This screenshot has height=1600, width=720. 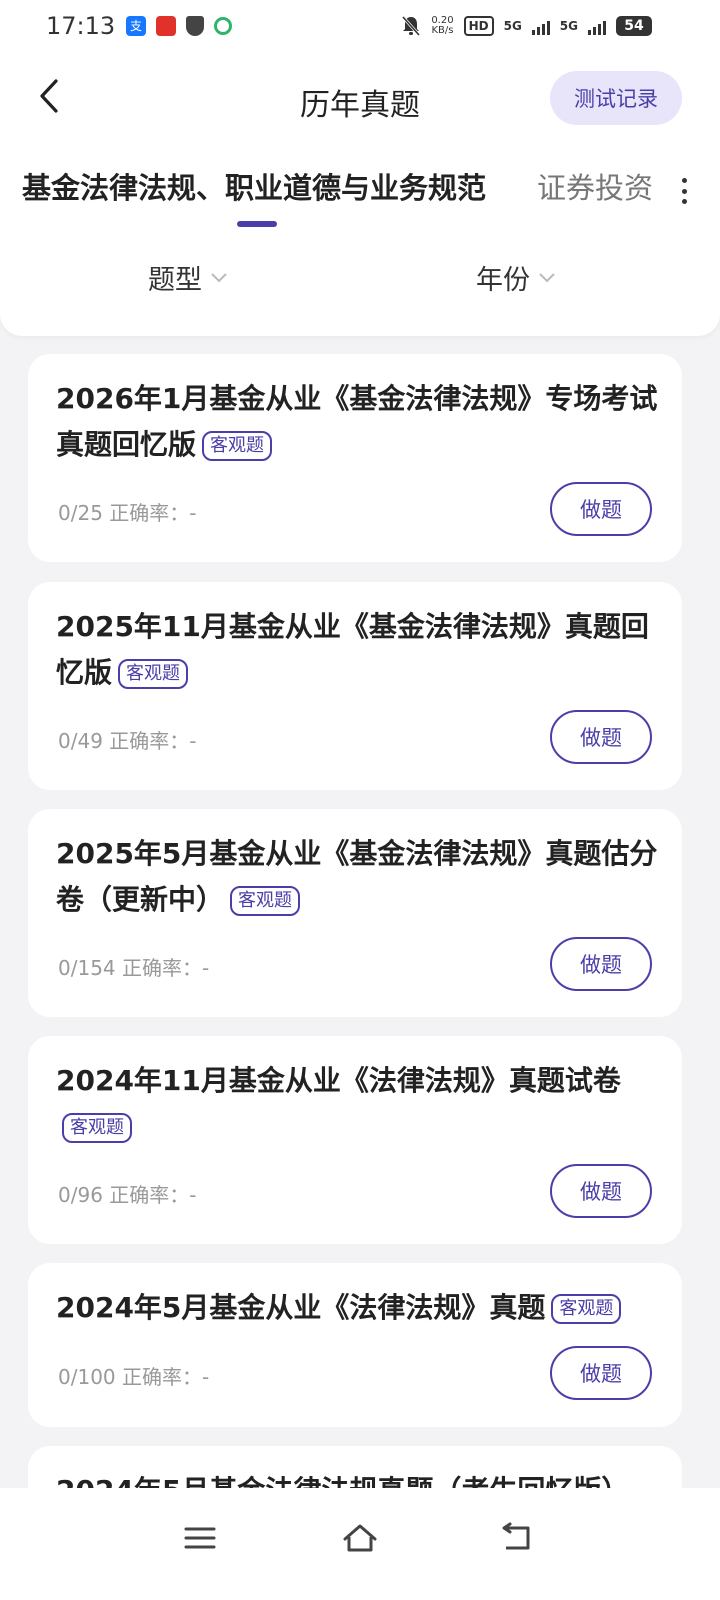 What do you see at coordinates (685, 191) in the screenshot?
I see `more-tabs-icon` at bounding box center [685, 191].